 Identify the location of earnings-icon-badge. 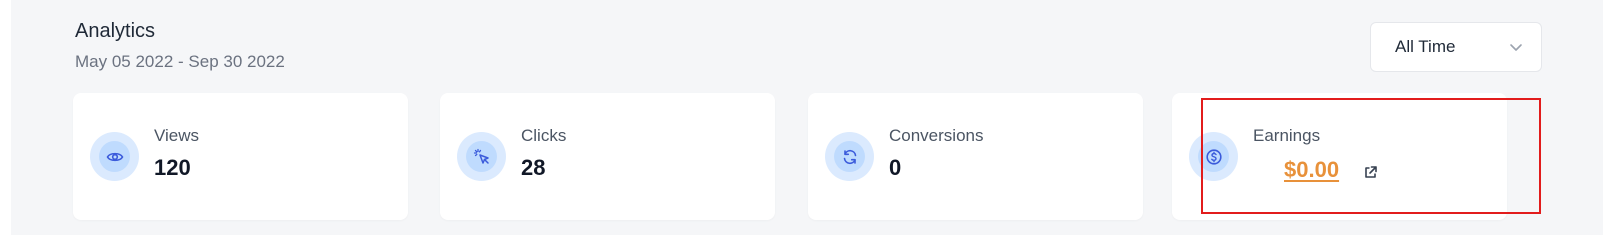
(1213, 156).